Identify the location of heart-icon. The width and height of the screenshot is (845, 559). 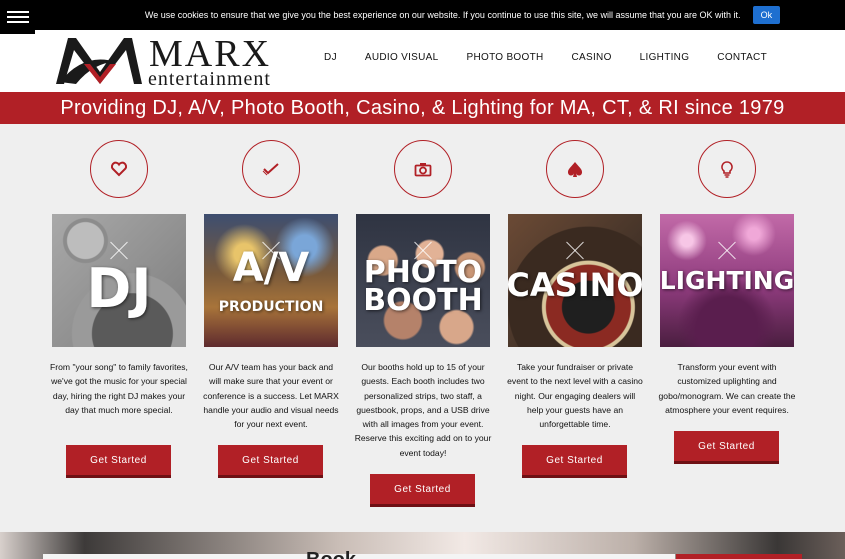
(119, 169).